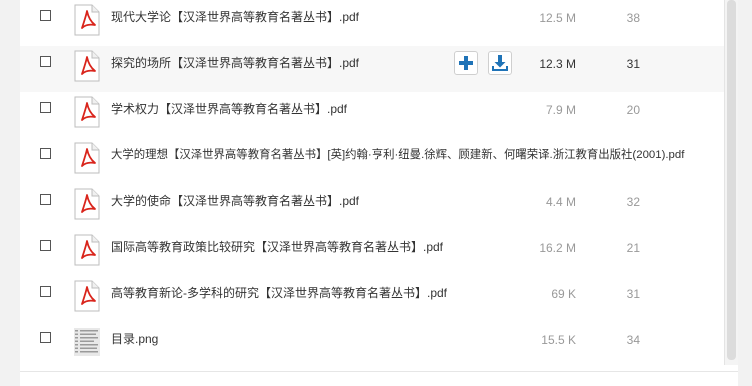 Image resolution: width=752 pixels, height=386 pixels. Describe the element at coordinates (633, 202) in the screenshot. I see `download-count: 32` at that location.